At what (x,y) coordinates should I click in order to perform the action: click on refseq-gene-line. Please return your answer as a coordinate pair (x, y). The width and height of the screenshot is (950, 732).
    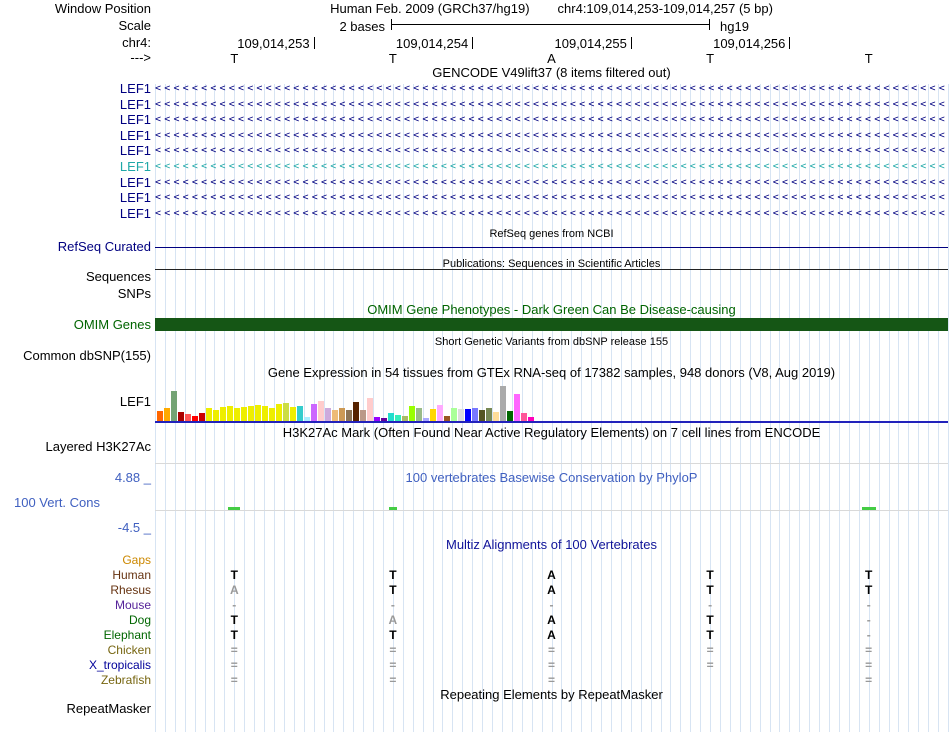
    Looking at the image, I should click on (551, 247).